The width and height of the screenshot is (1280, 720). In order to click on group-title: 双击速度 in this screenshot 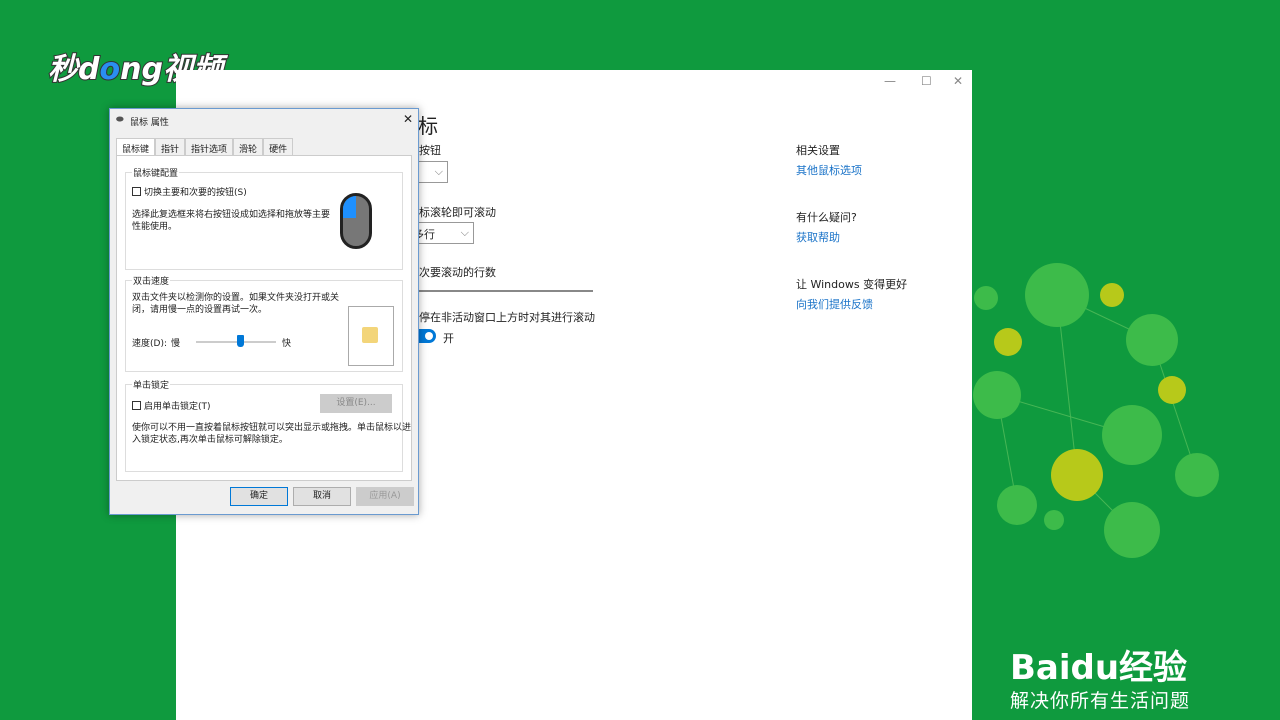, I will do `click(151, 280)`.